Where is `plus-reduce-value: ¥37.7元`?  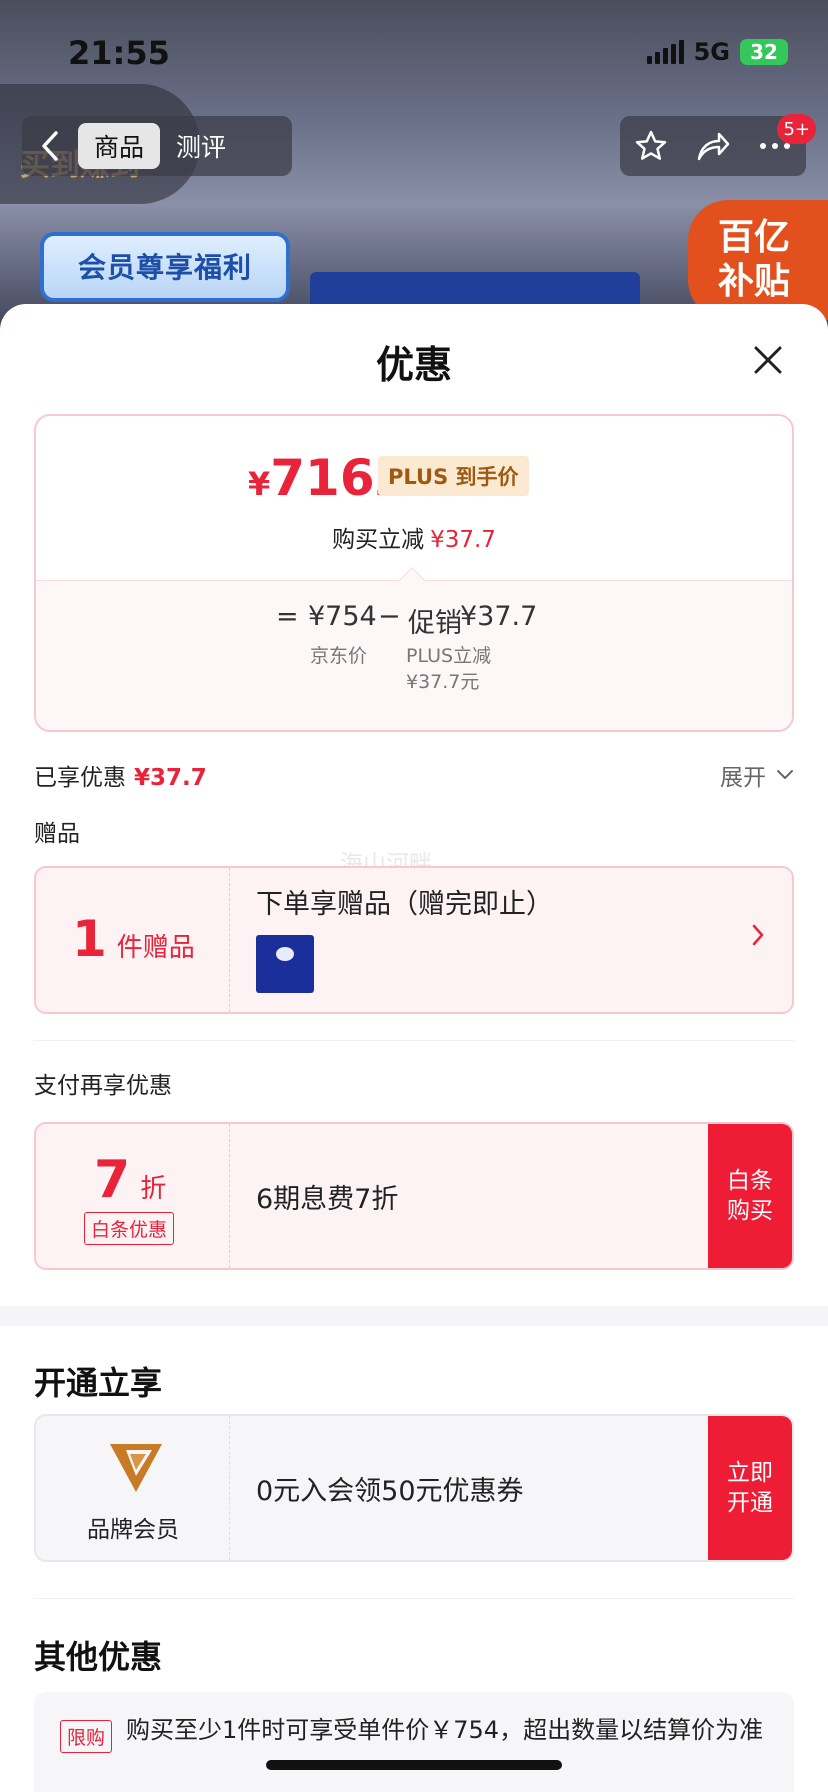 plus-reduce-value: ¥37.7元 is located at coordinates (443, 682).